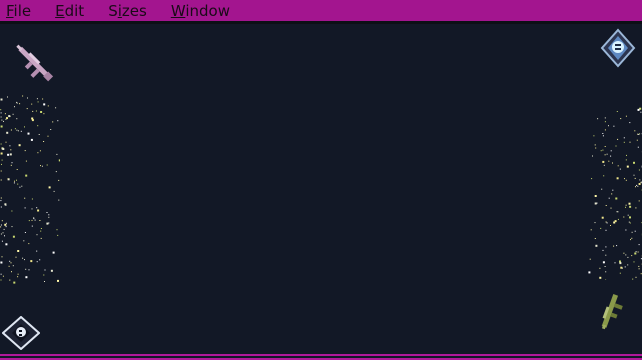 Image resolution: width=642 pixels, height=360 pixels. Describe the element at coordinates (200, 11) in the screenshot. I see `menu-window: Window` at that location.